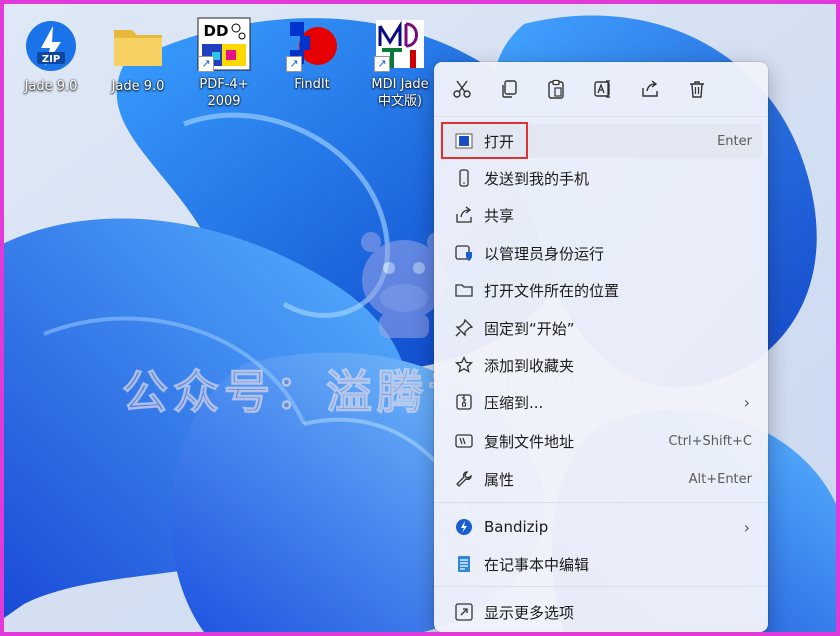 The width and height of the screenshot is (840, 636). Describe the element at coordinates (51, 59) in the screenshot. I see `svg-text: ZIP` at that location.